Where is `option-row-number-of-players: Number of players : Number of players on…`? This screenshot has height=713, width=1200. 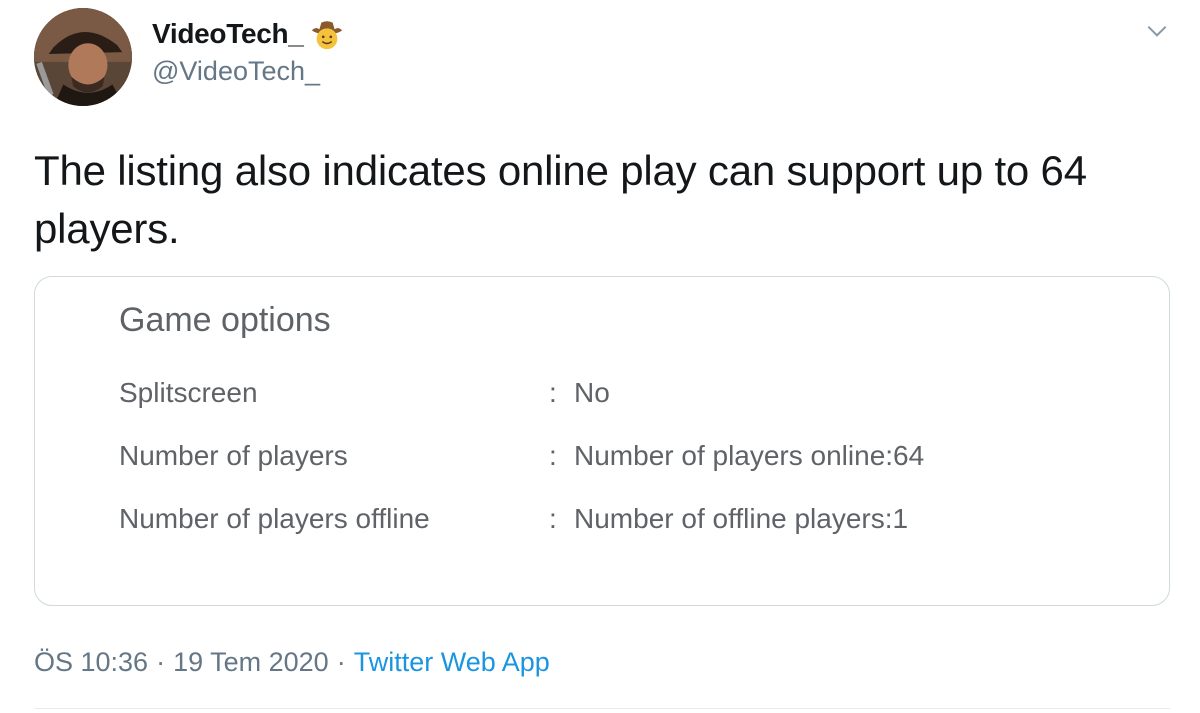
option-row-number-of-players: Number of players : Number of players on… is located at coordinates (619, 456).